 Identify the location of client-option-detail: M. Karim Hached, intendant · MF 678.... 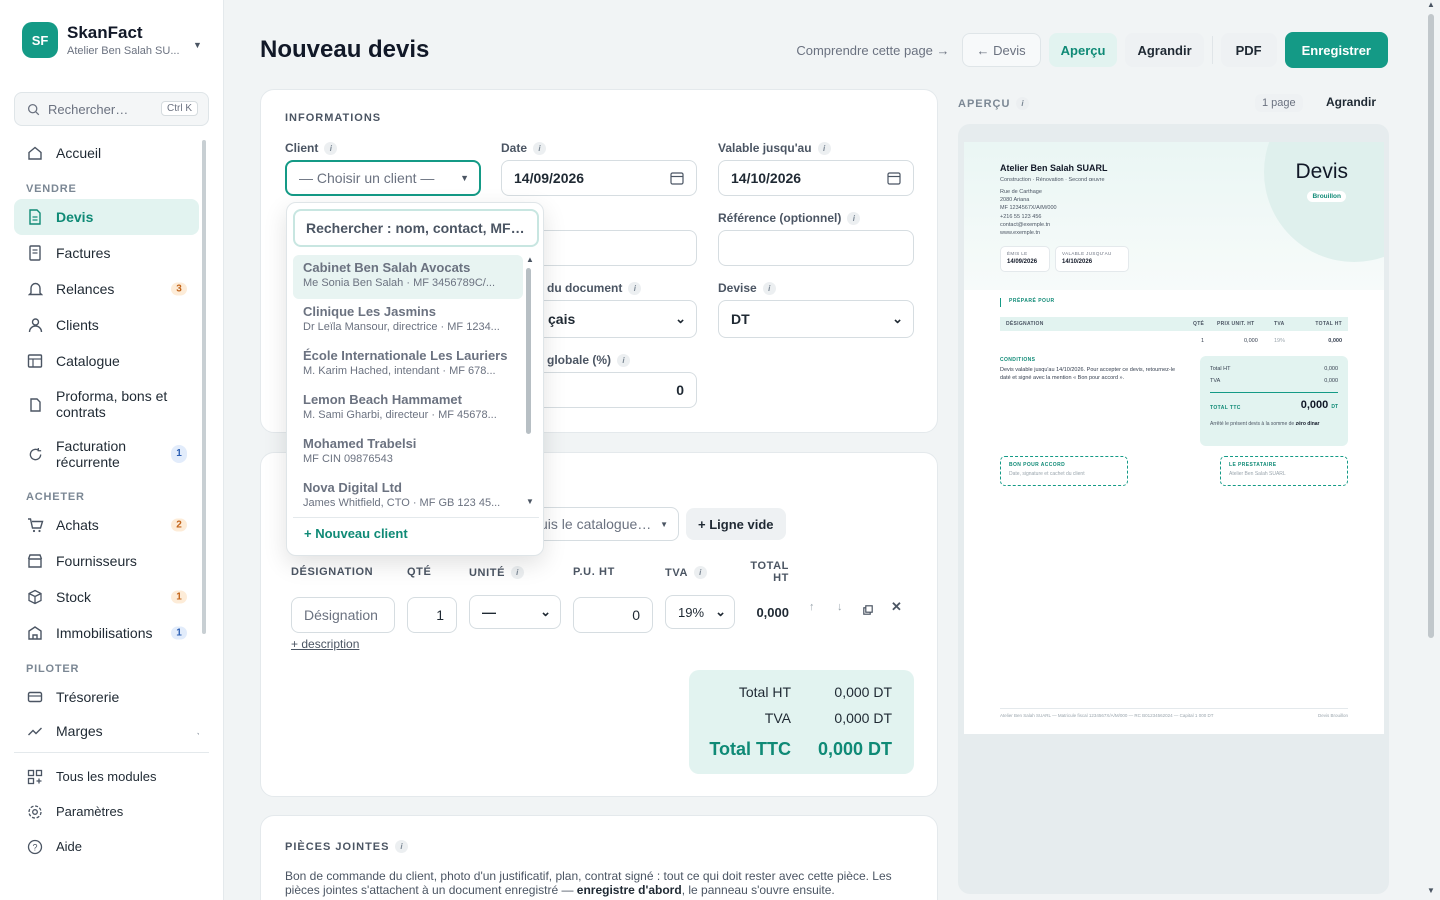
(399, 371).